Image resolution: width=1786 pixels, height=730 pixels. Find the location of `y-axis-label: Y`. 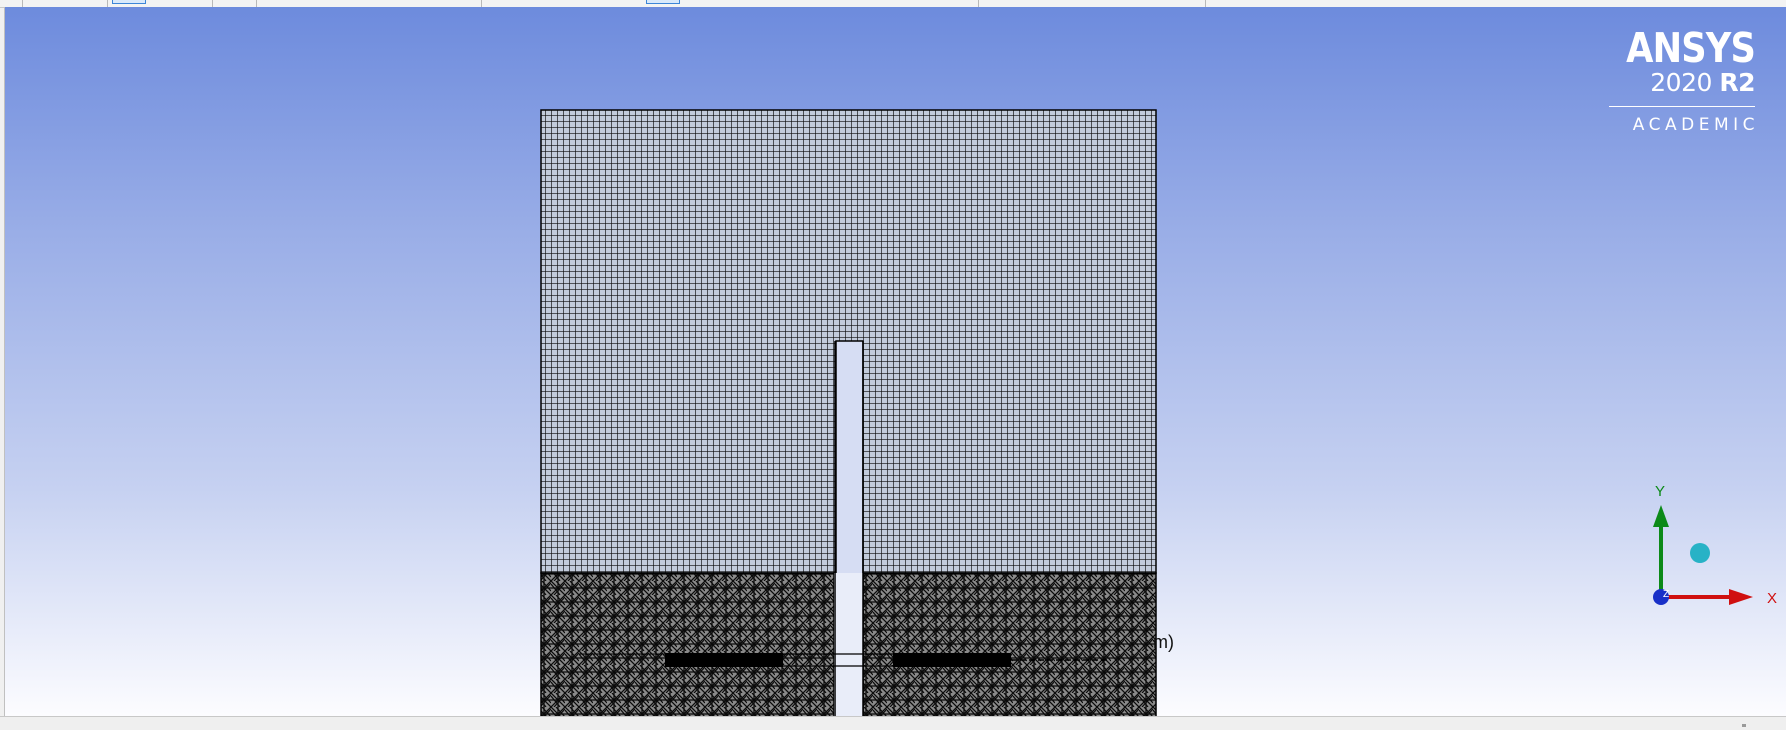

y-axis-label: Y is located at coordinates (1660, 491).